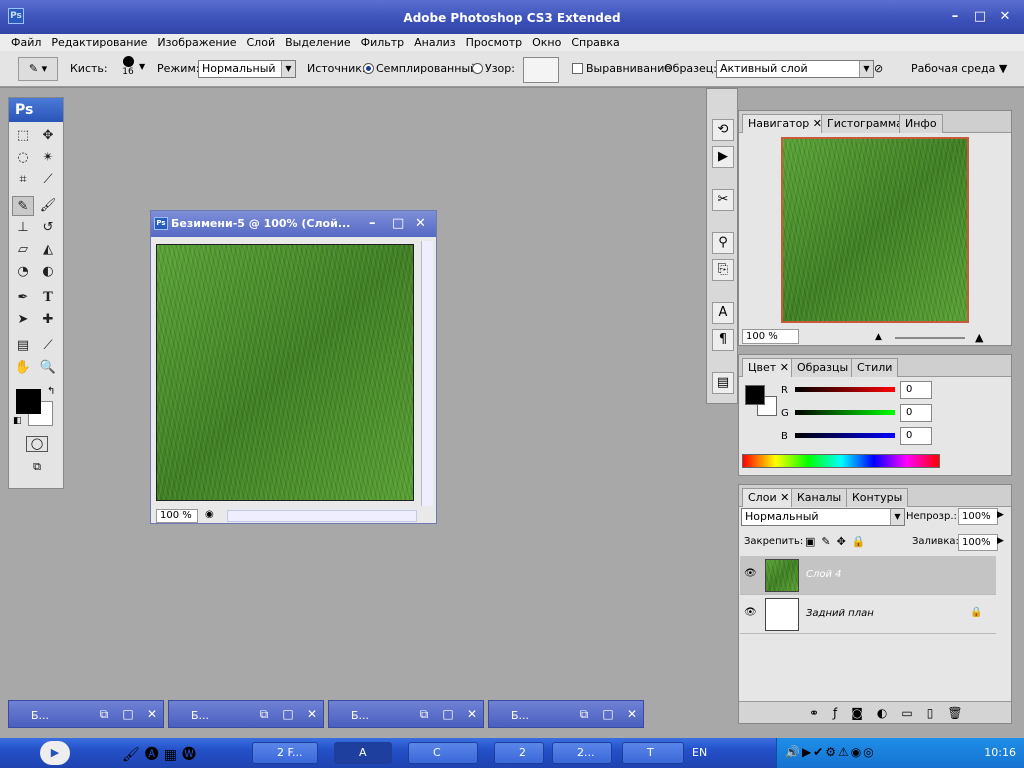 This screenshot has width=1024, height=768. I want to click on move-tool-icon: ✥, so click(48, 136).